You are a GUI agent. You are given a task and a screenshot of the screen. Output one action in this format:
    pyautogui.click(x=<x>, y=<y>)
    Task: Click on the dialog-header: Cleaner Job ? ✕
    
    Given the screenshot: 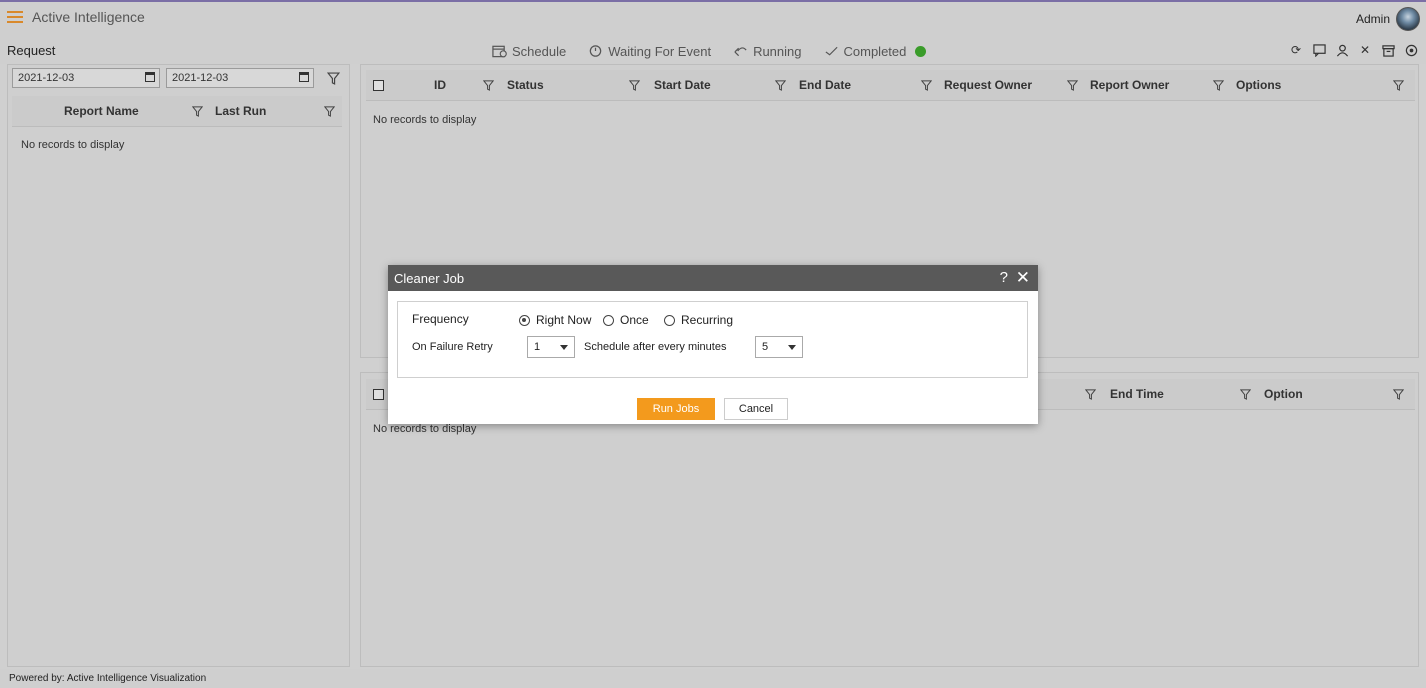 What is the action you would take?
    pyautogui.click(x=713, y=278)
    